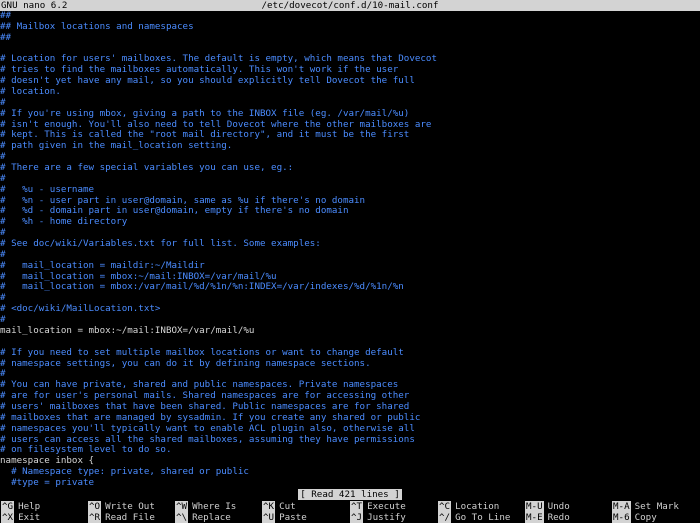 The height and width of the screenshot is (523, 700). What do you see at coordinates (287, 506) in the screenshot?
I see `shortcut-label: Cut` at bounding box center [287, 506].